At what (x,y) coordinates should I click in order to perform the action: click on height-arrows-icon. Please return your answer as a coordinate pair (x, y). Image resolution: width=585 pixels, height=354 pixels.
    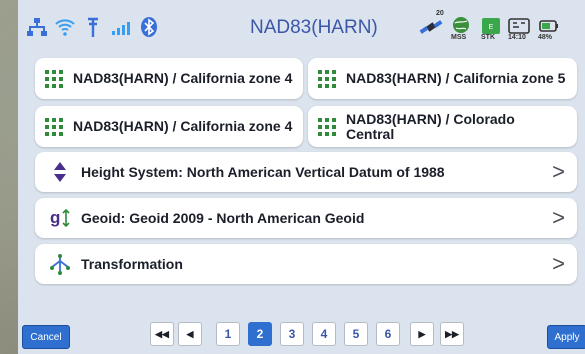
    Looking at the image, I should click on (60, 172).